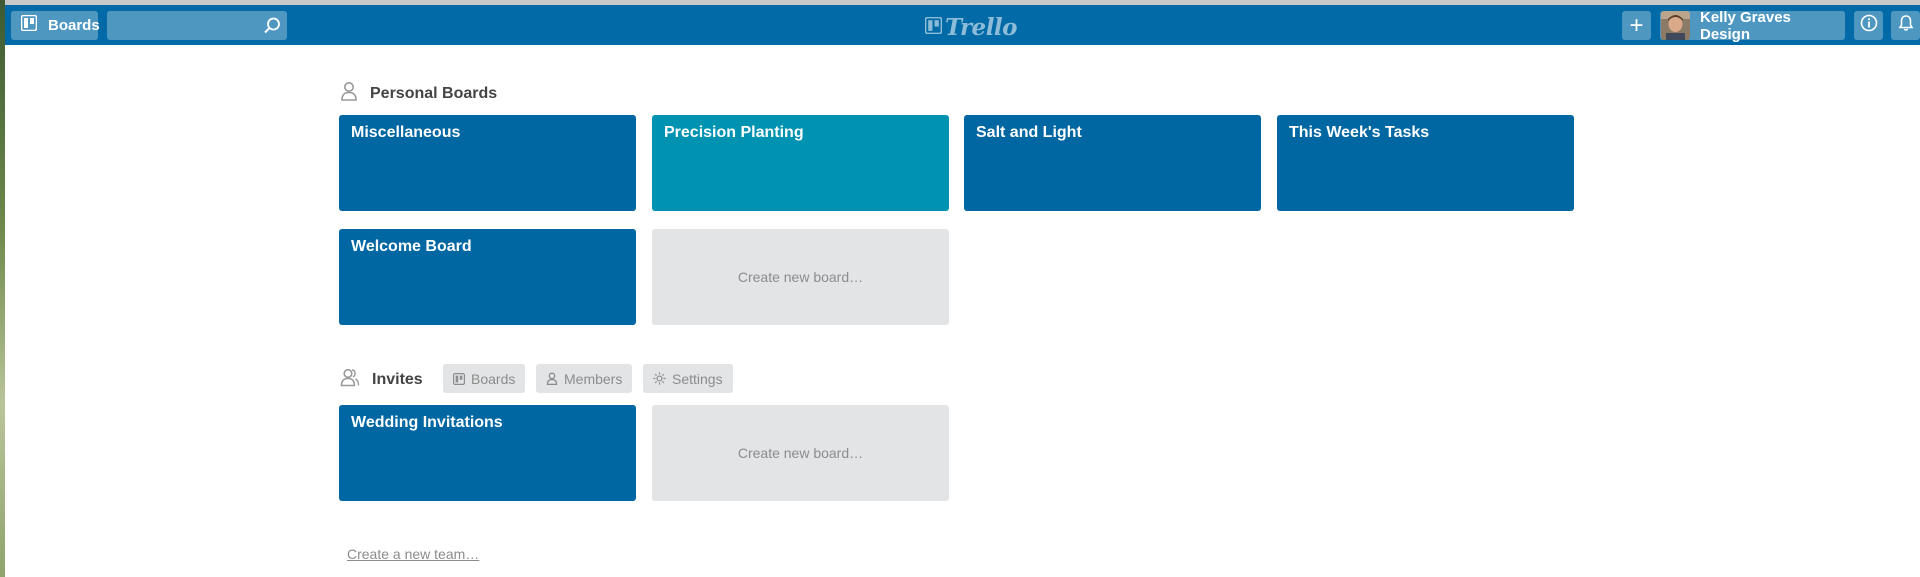 This screenshot has height=577, width=1920. I want to click on trello-logo-text: Trello, so click(981, 27).